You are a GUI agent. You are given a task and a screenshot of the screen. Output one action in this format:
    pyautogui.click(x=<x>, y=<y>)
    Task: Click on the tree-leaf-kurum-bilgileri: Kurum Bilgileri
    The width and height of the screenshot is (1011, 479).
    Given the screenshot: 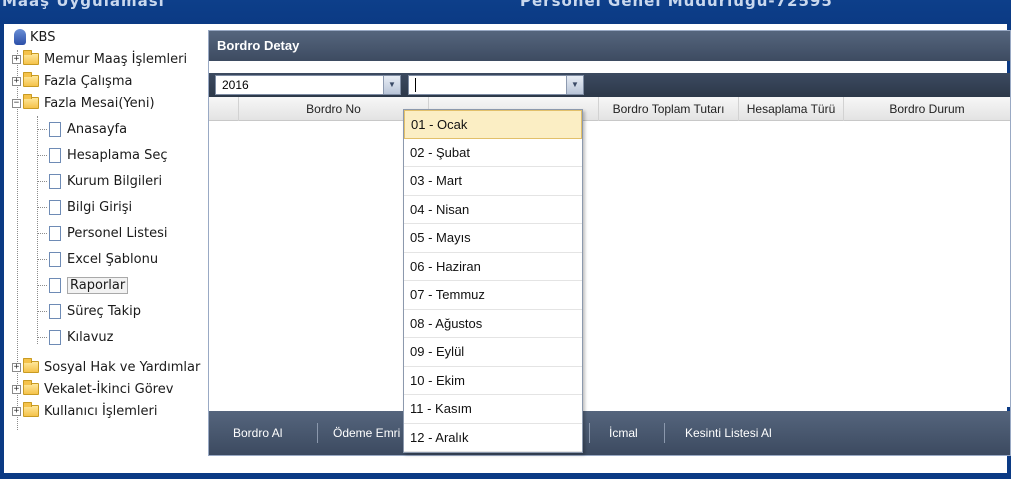 What is the action you would take?
    pyautogui.click(x=99, y=181)
    